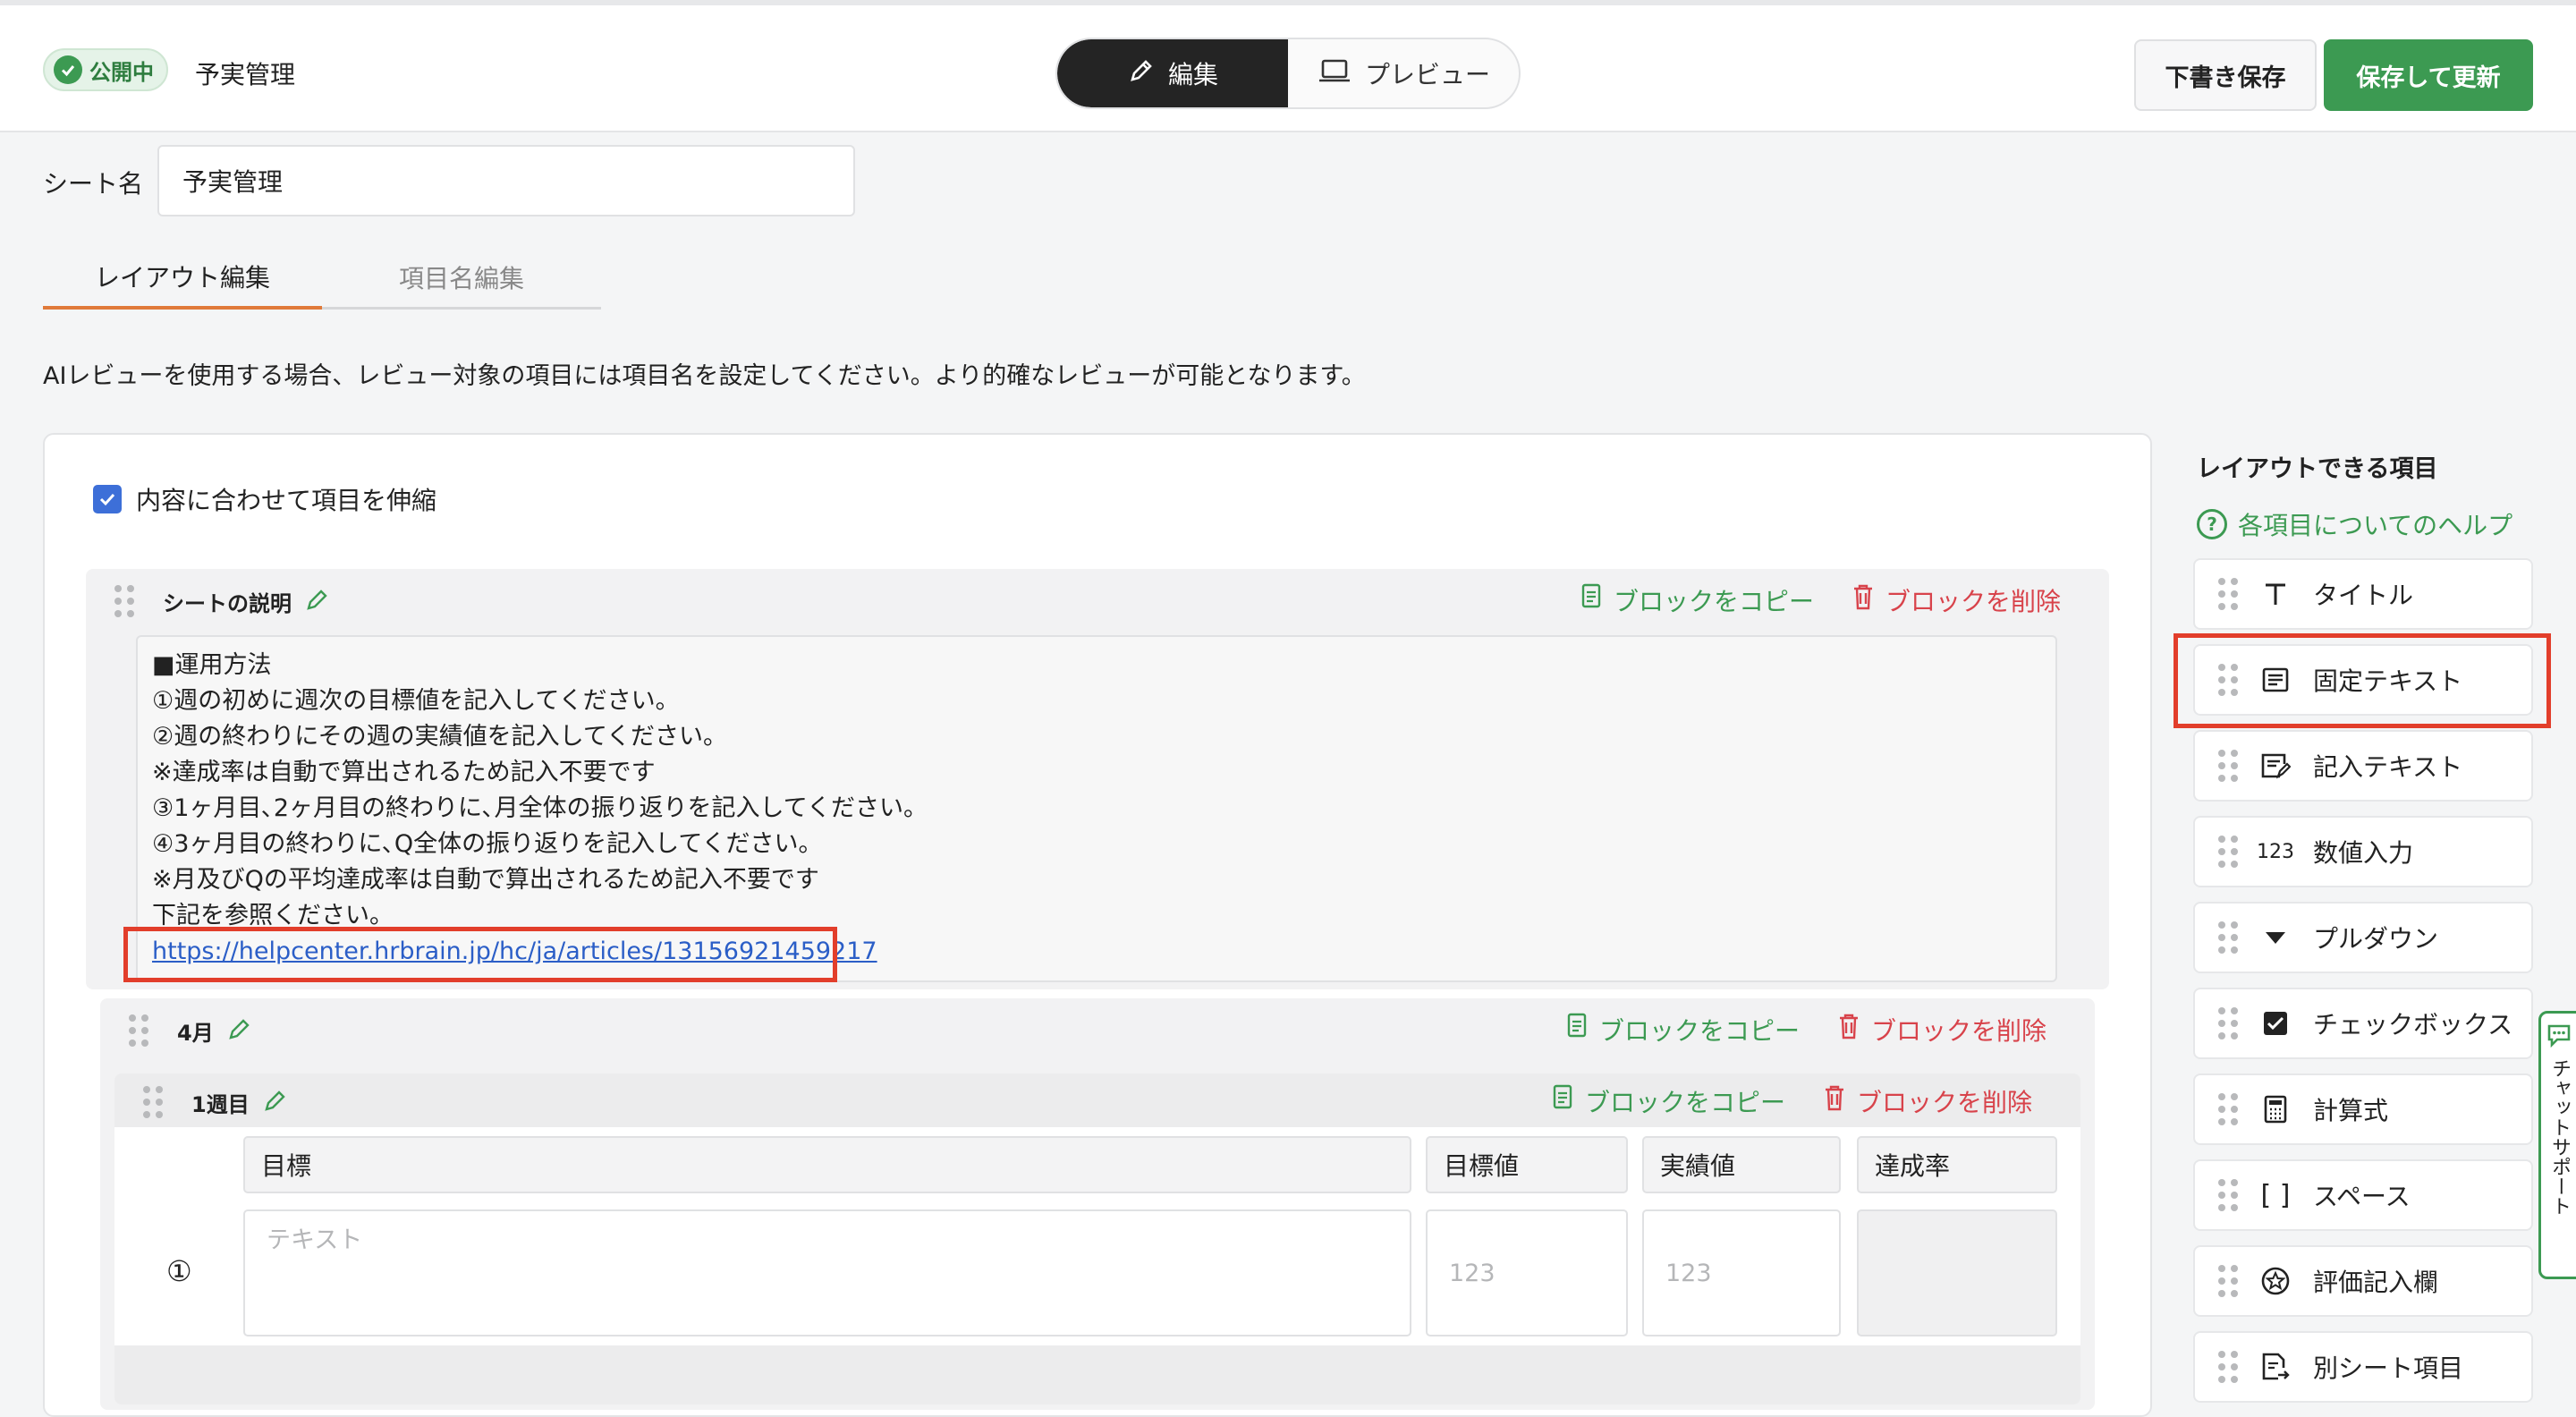  I want to click on block-title: シートの説明, so click(227, 603).